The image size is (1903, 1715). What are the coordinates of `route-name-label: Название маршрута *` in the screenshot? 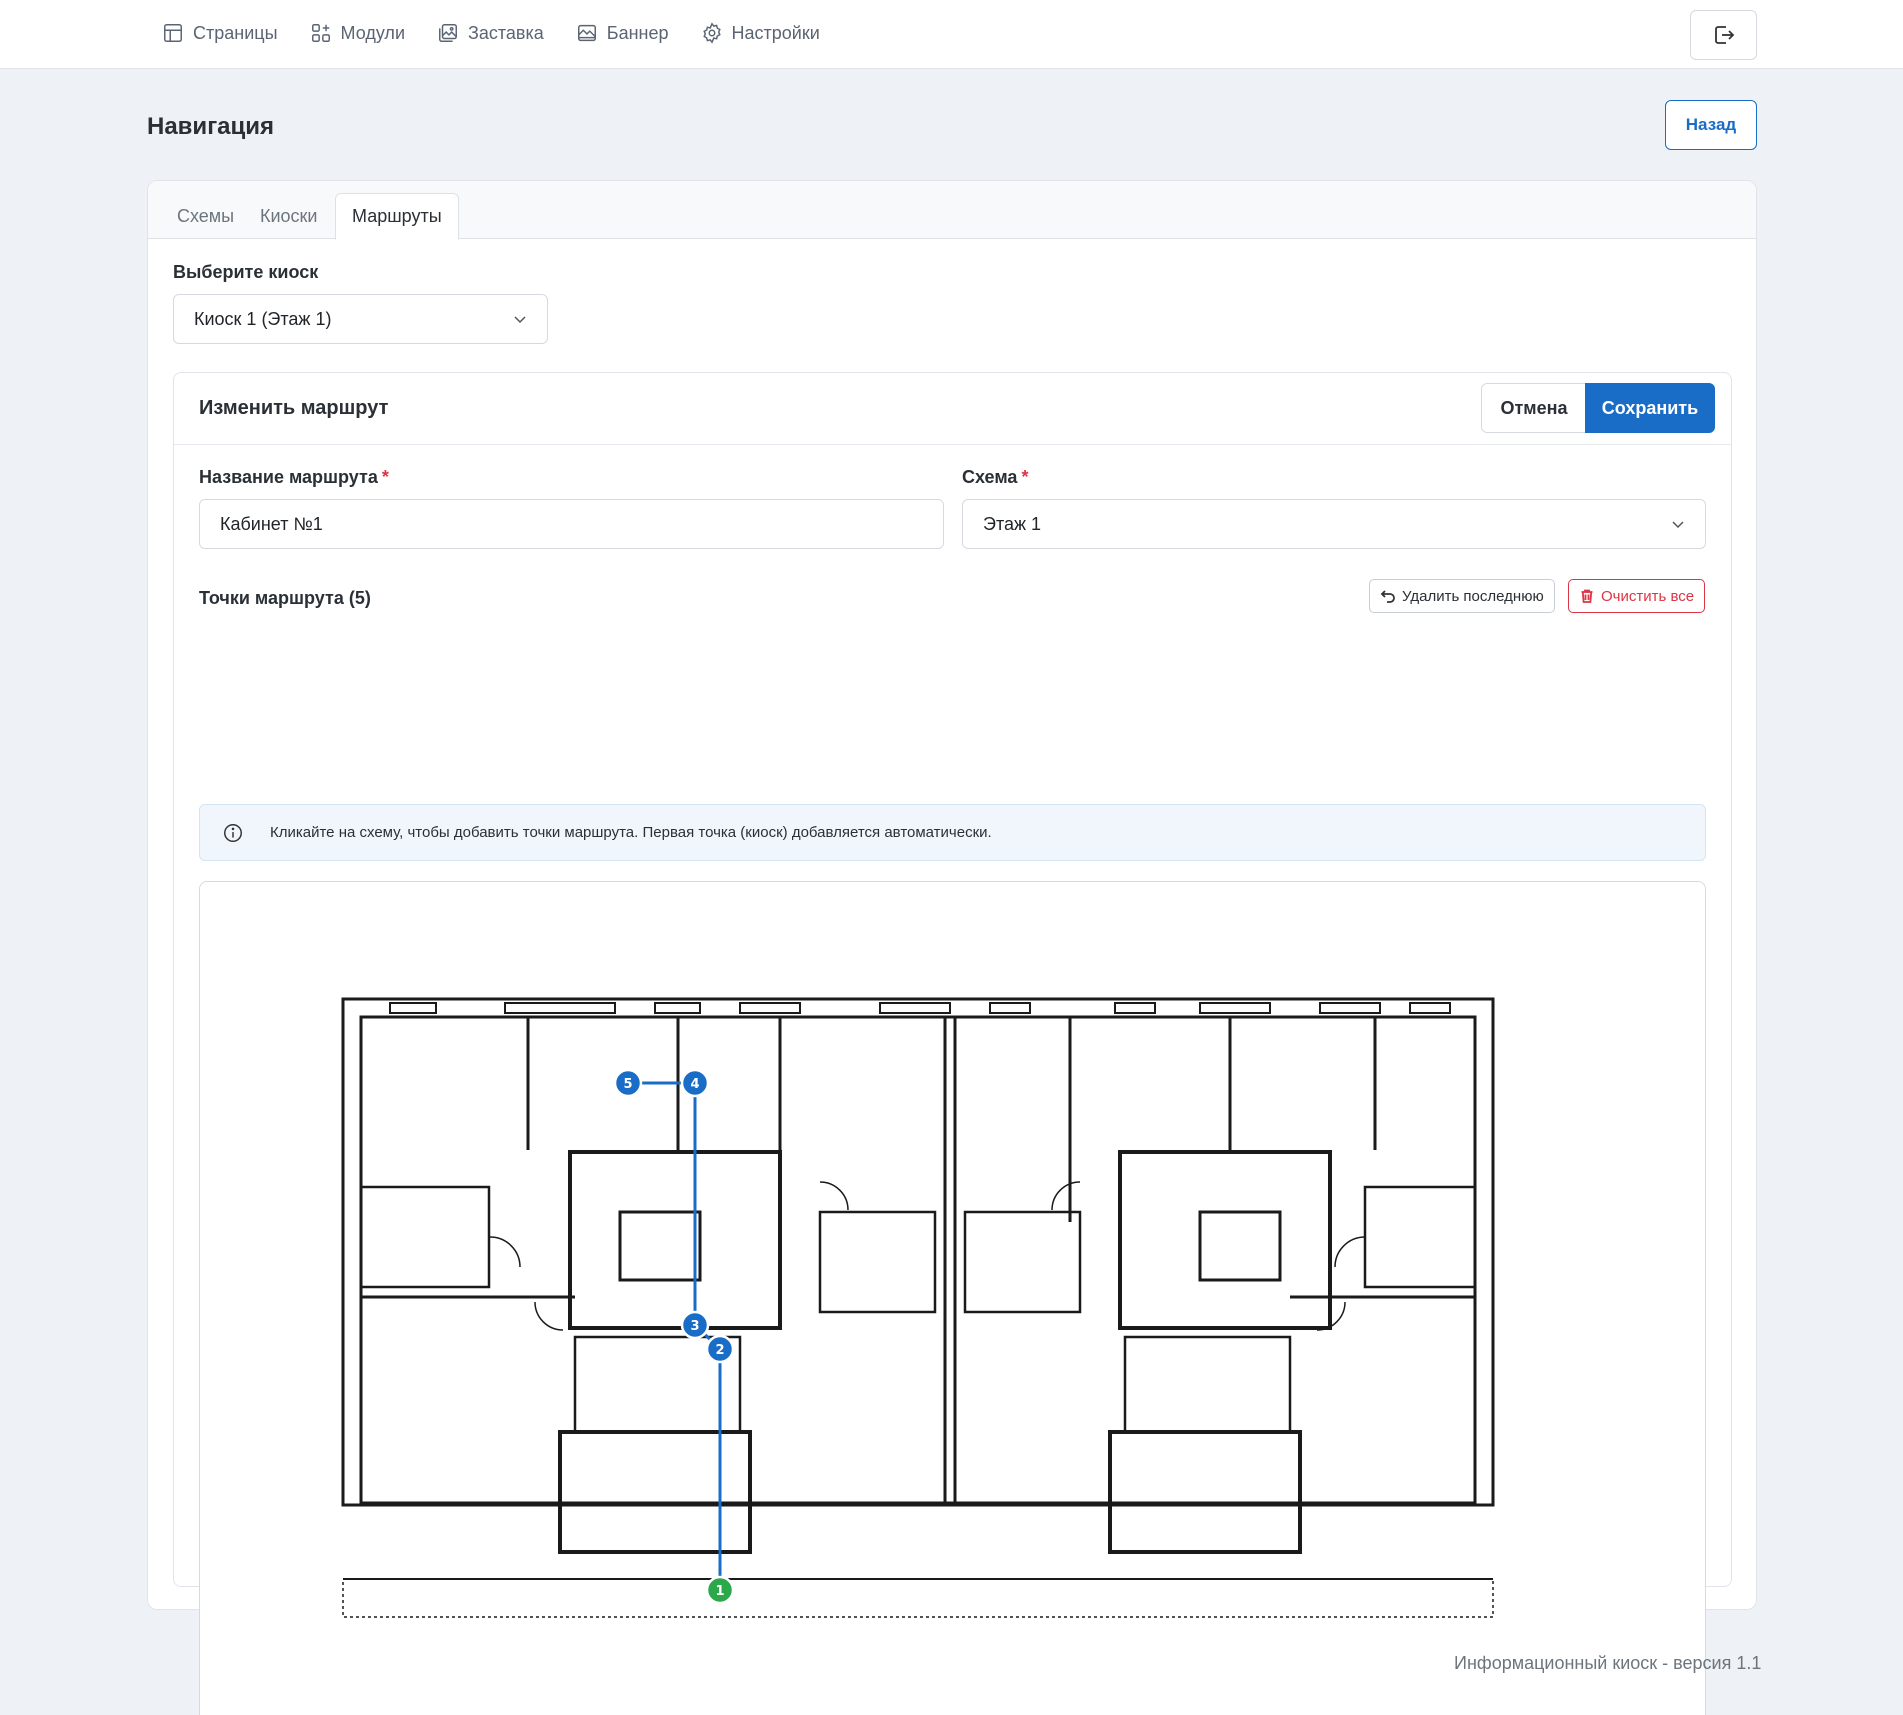 It's located at (294, 477).